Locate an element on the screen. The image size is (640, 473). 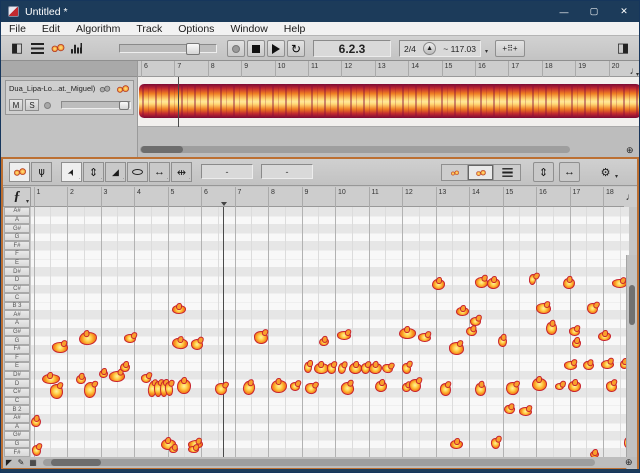
stop-button is located at coordinates (256, 48).